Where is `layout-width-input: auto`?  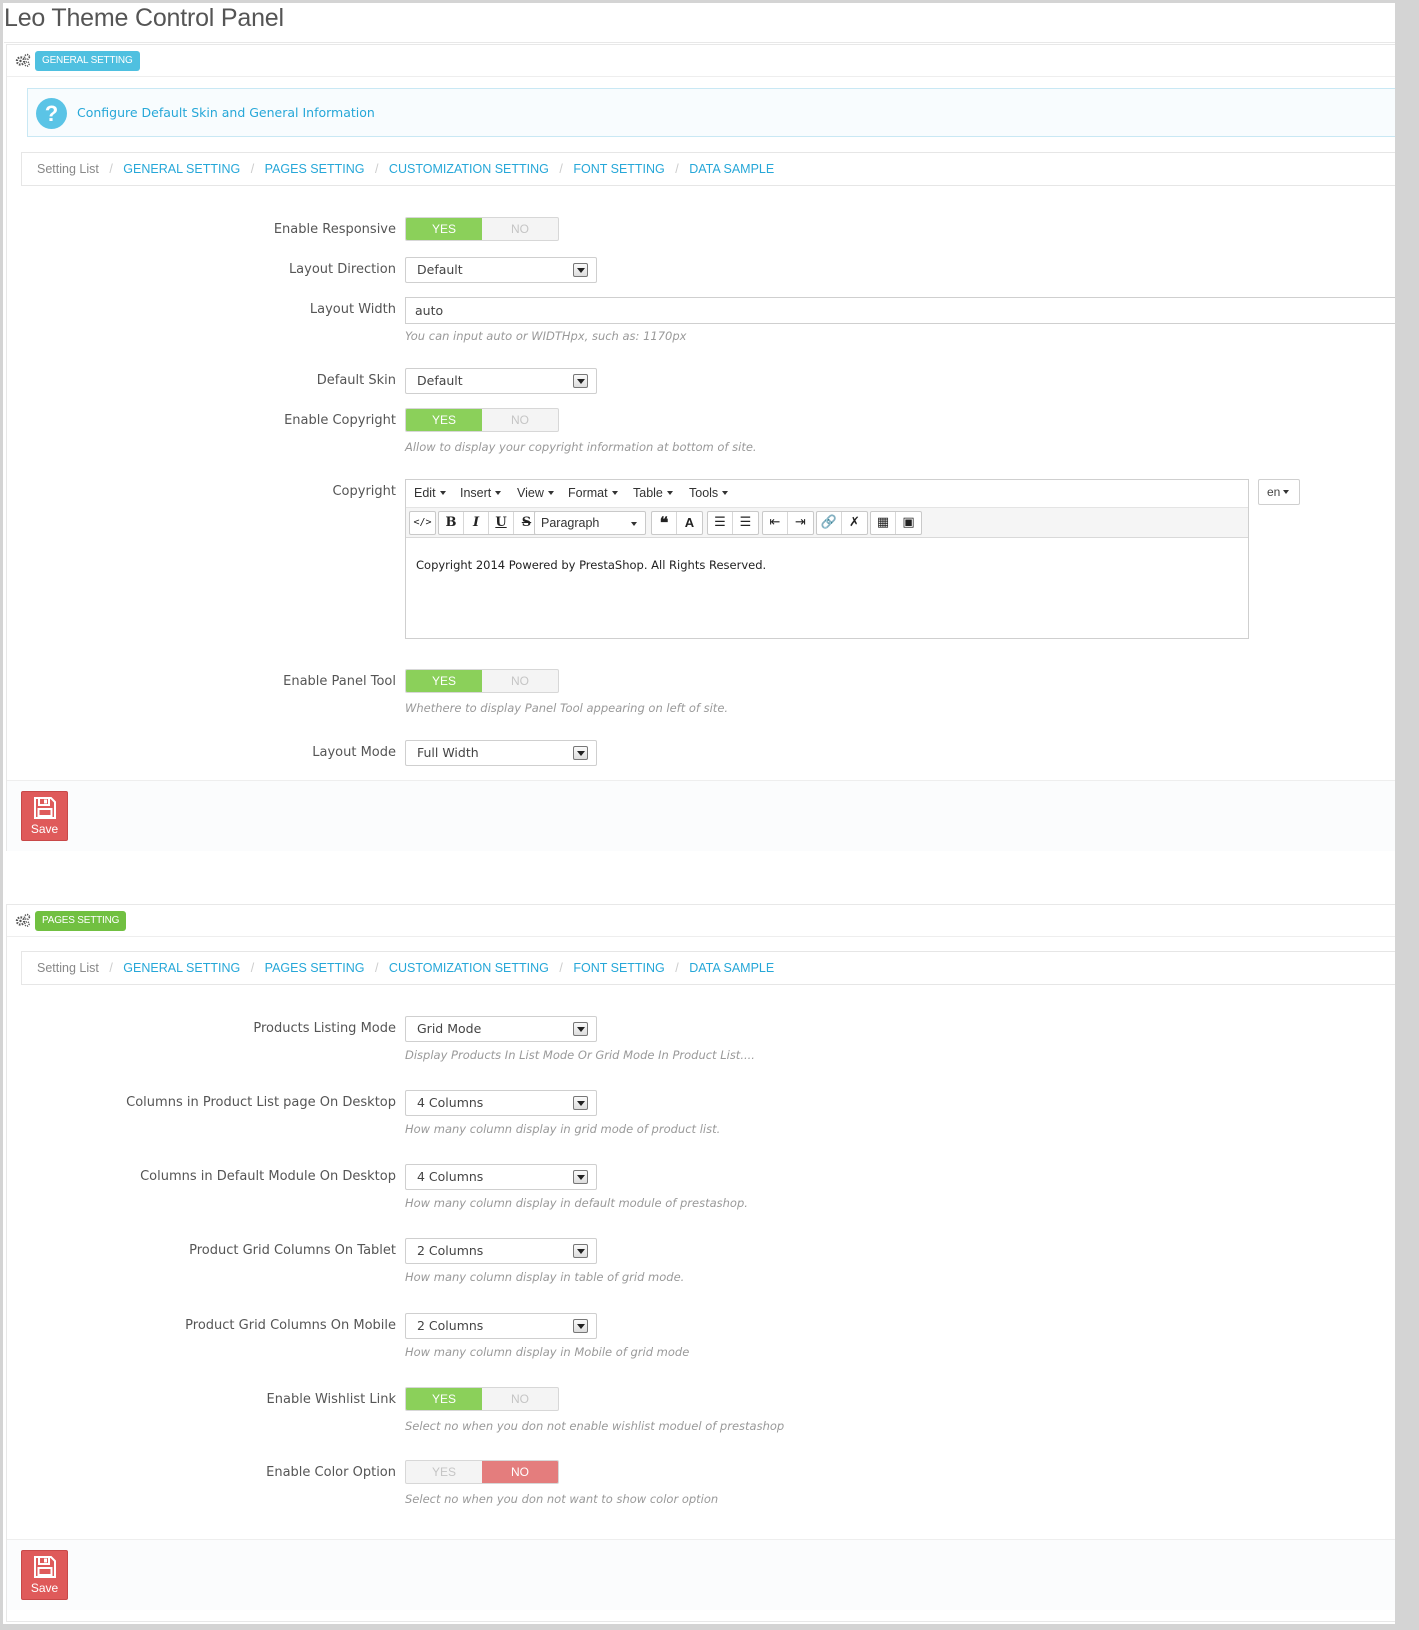
layout-width-input: auto is located at coordinates (900, 310).